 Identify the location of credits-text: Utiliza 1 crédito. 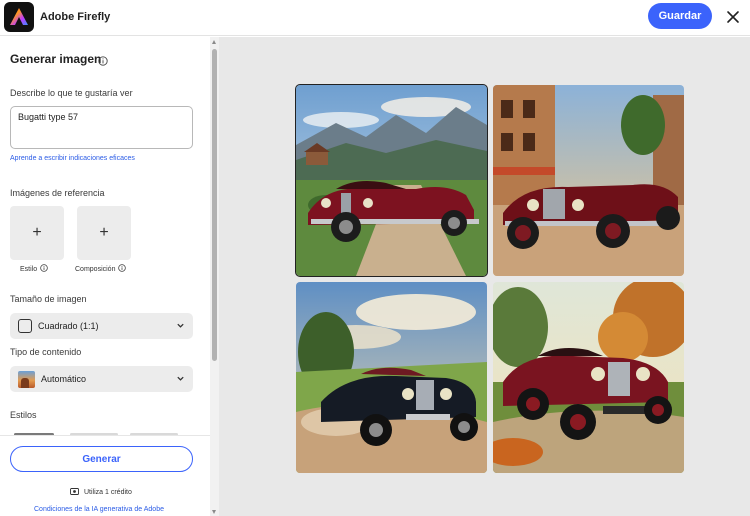
(108, 492).